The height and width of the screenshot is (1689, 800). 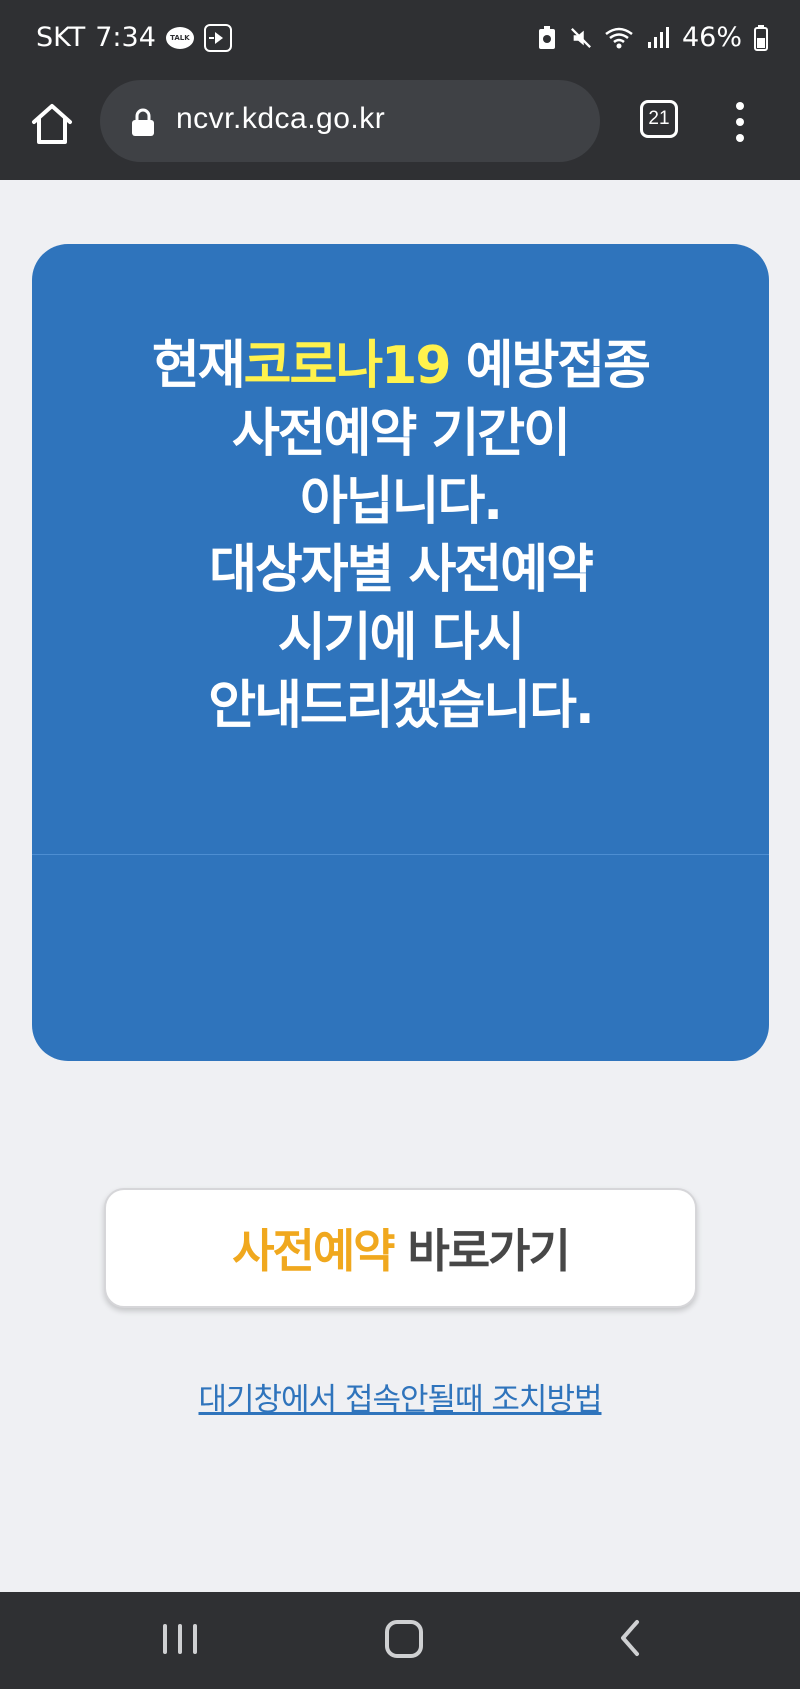 I want to click on status-left: SKT 7:34 TALK, so click(x=134, y=37).